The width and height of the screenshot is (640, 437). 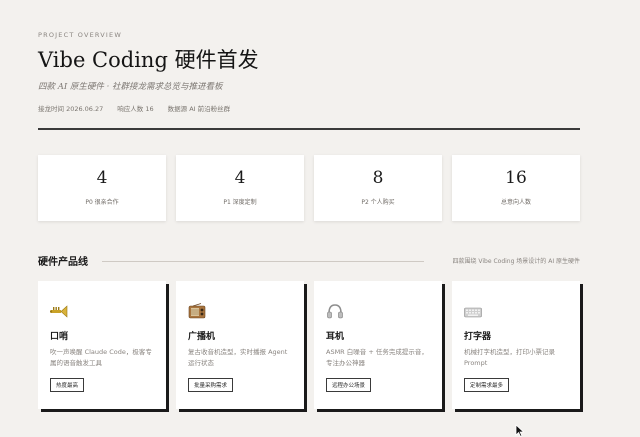 I want to click on section-title: 硬件产品线, so click(x=63, y=262).